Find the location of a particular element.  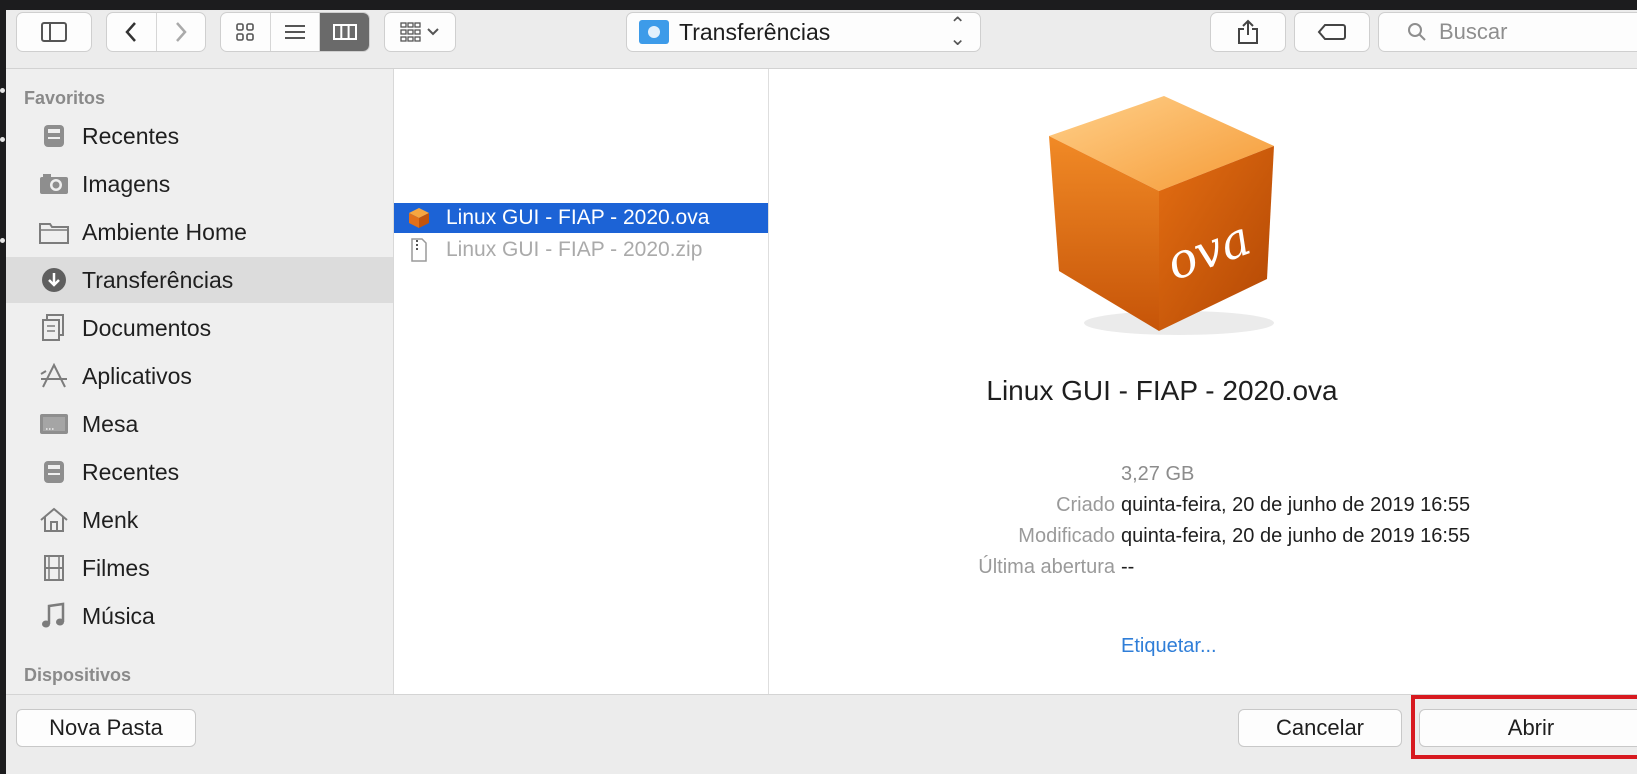

view-mode-control is located at coordinates (295, 32).